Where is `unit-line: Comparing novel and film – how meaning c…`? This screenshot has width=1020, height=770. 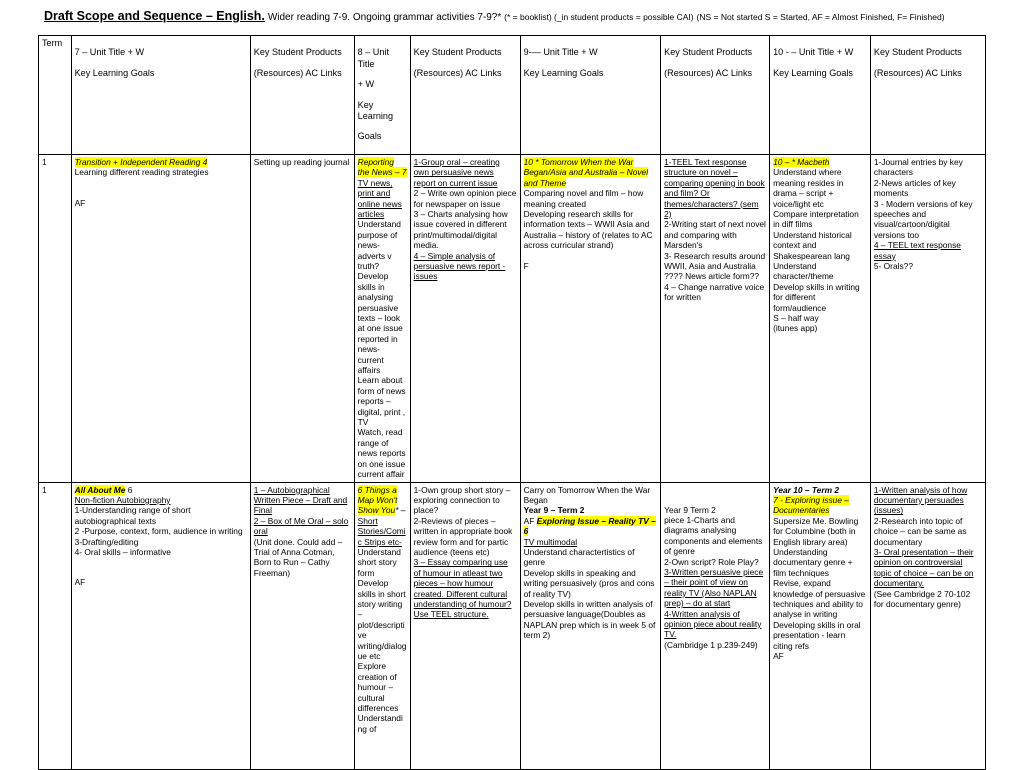 unit-line: Comparing novel and film – how meaning c… is located at coordinates (583, 198).